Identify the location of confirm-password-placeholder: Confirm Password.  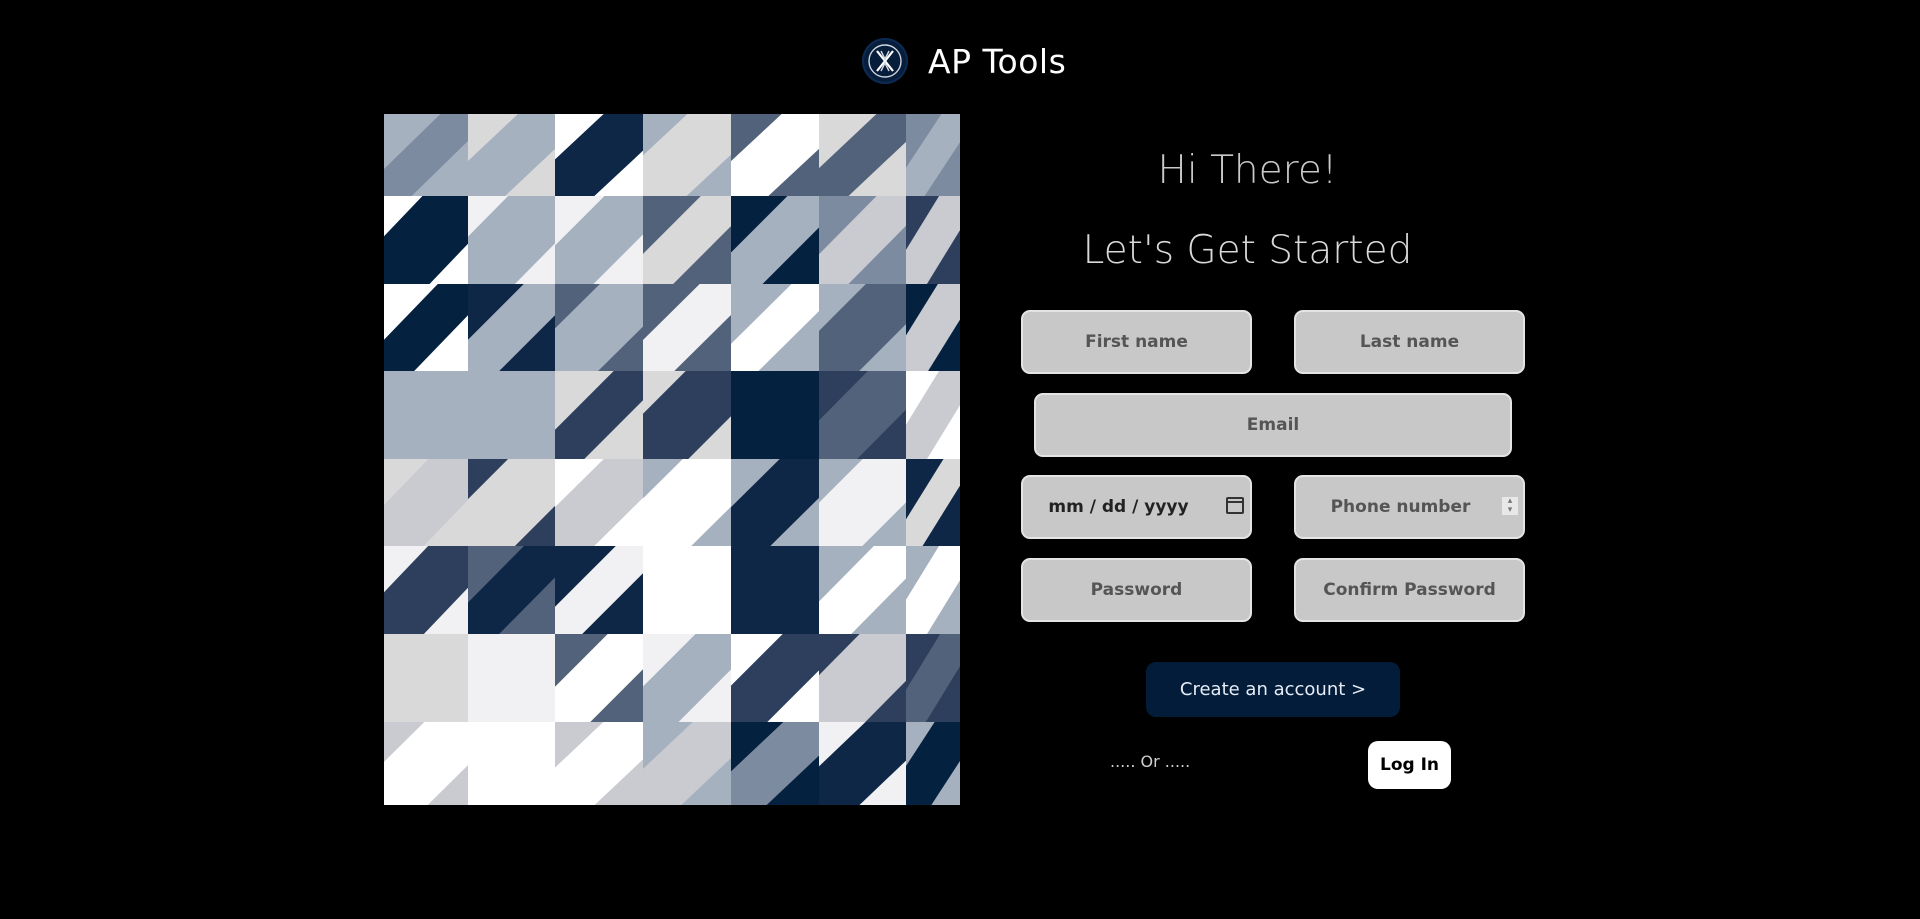
(1409, 590).